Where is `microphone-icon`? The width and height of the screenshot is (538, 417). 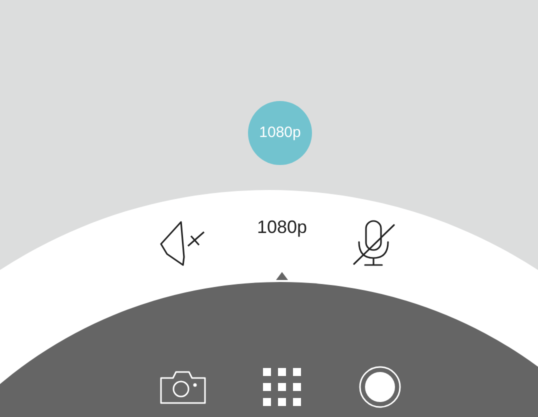 microphone-icon is located at coordinates (374, 244).